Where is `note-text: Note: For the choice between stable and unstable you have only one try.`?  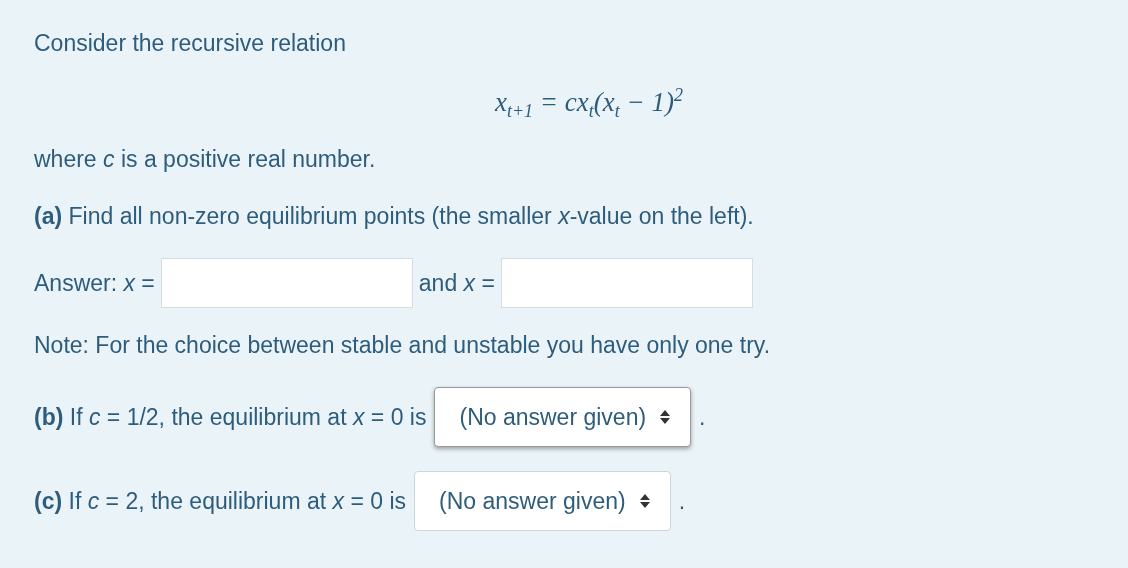
note-text: Note: For the choice between stable and unstable you have only one try. is located at coordinates (403, 346).